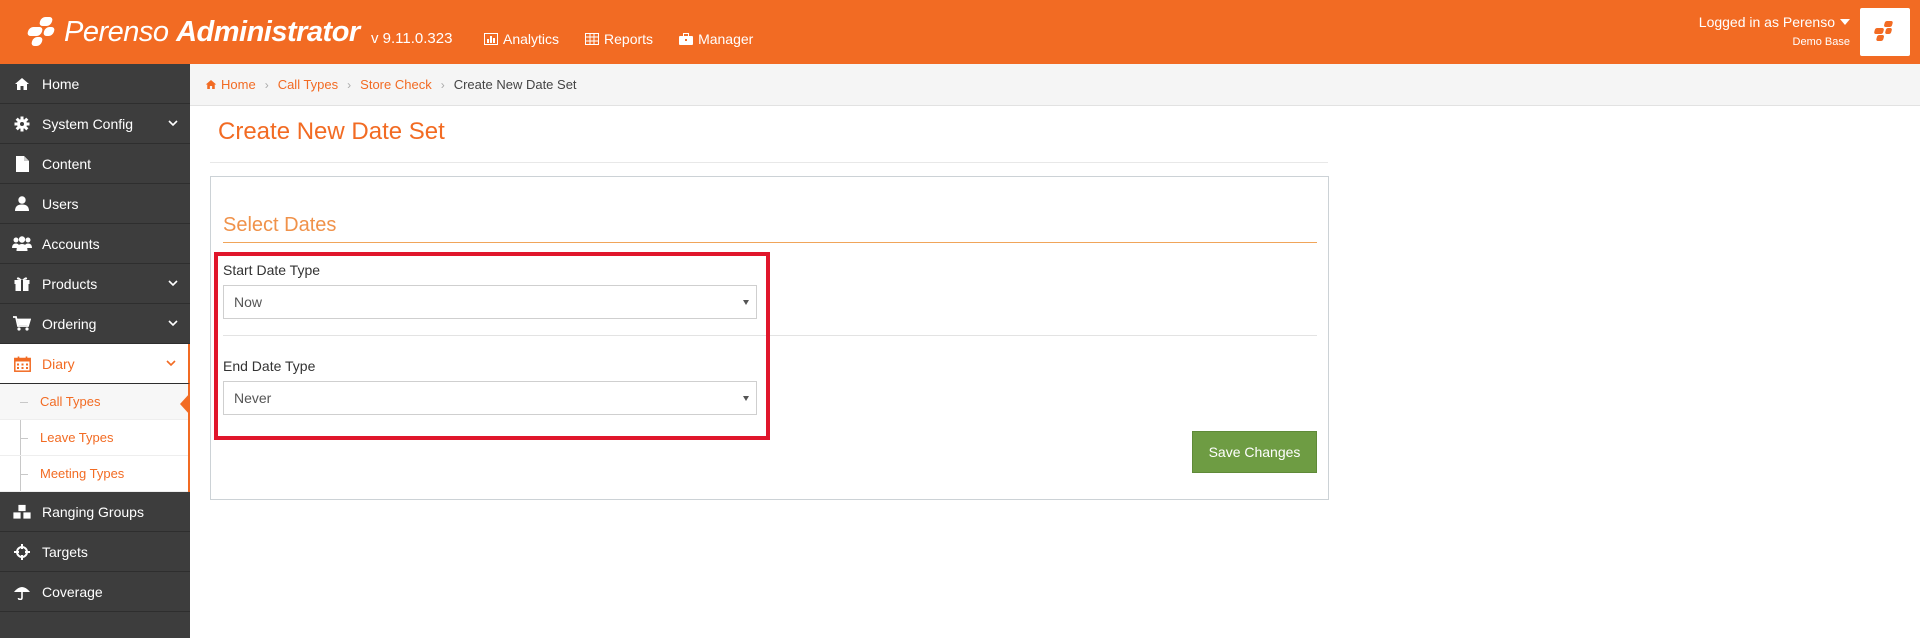  What do you see at coordinates (253, 398) in the screenshot?
I see `end-date-type-value: Never` at bounding box center [253, 398].